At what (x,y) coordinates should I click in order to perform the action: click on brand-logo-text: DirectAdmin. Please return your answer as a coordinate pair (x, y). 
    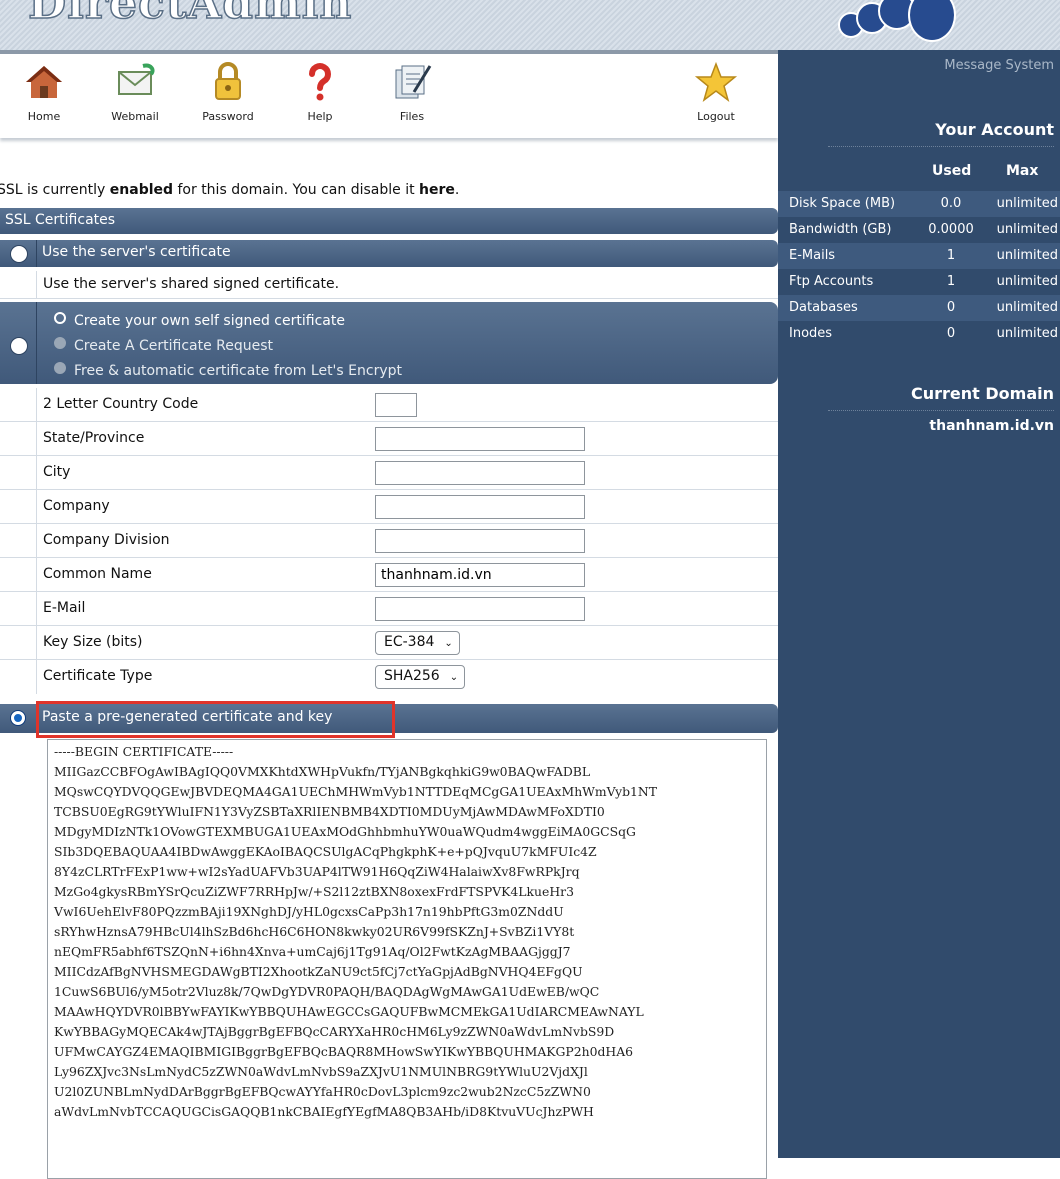
    Looking at the image, I should click on (190, 15).